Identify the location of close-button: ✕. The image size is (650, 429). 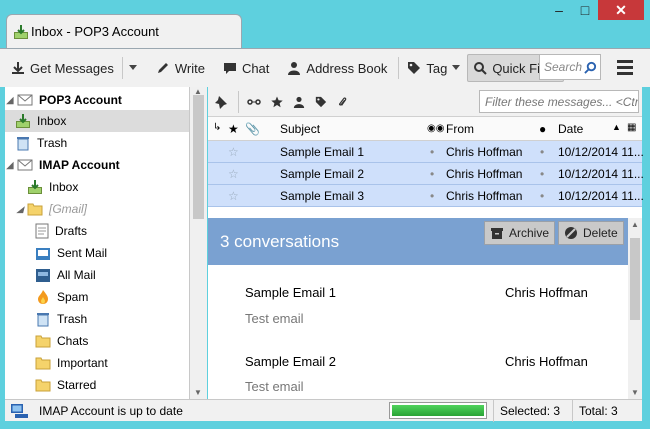
(621, 10).